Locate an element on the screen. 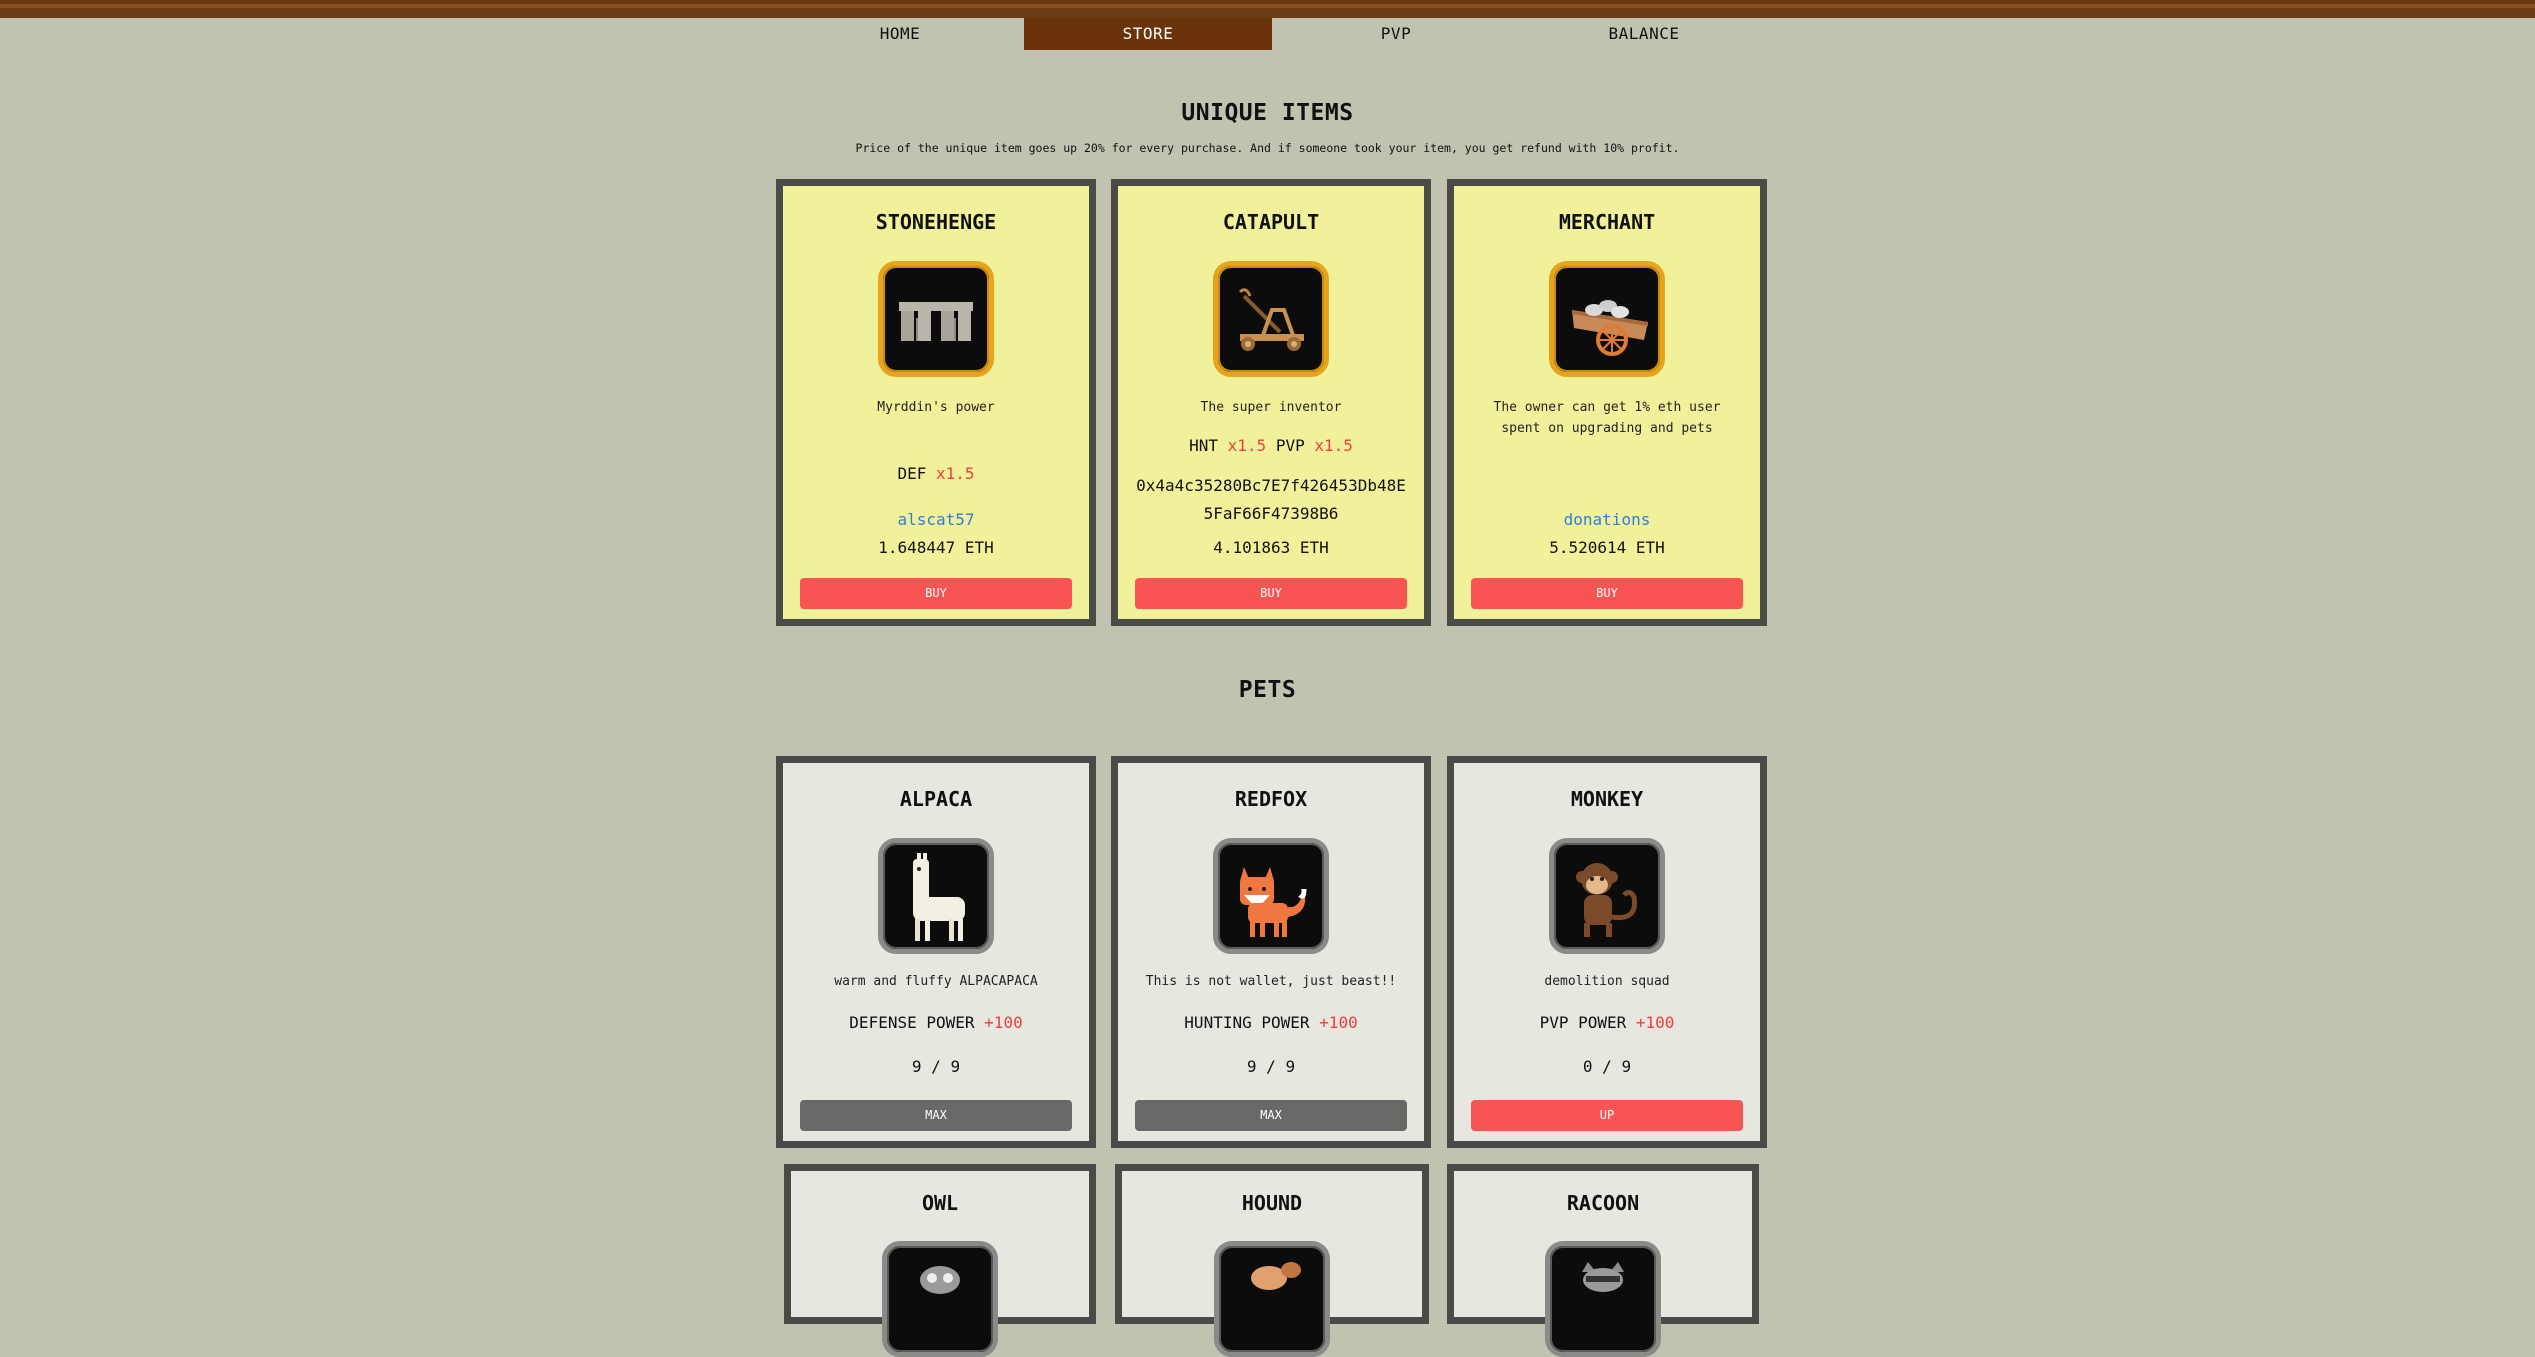 Image resolution: width=2535 pixels, height=1357 pixels. catapult-icon is located at coordinates (1271, 319).